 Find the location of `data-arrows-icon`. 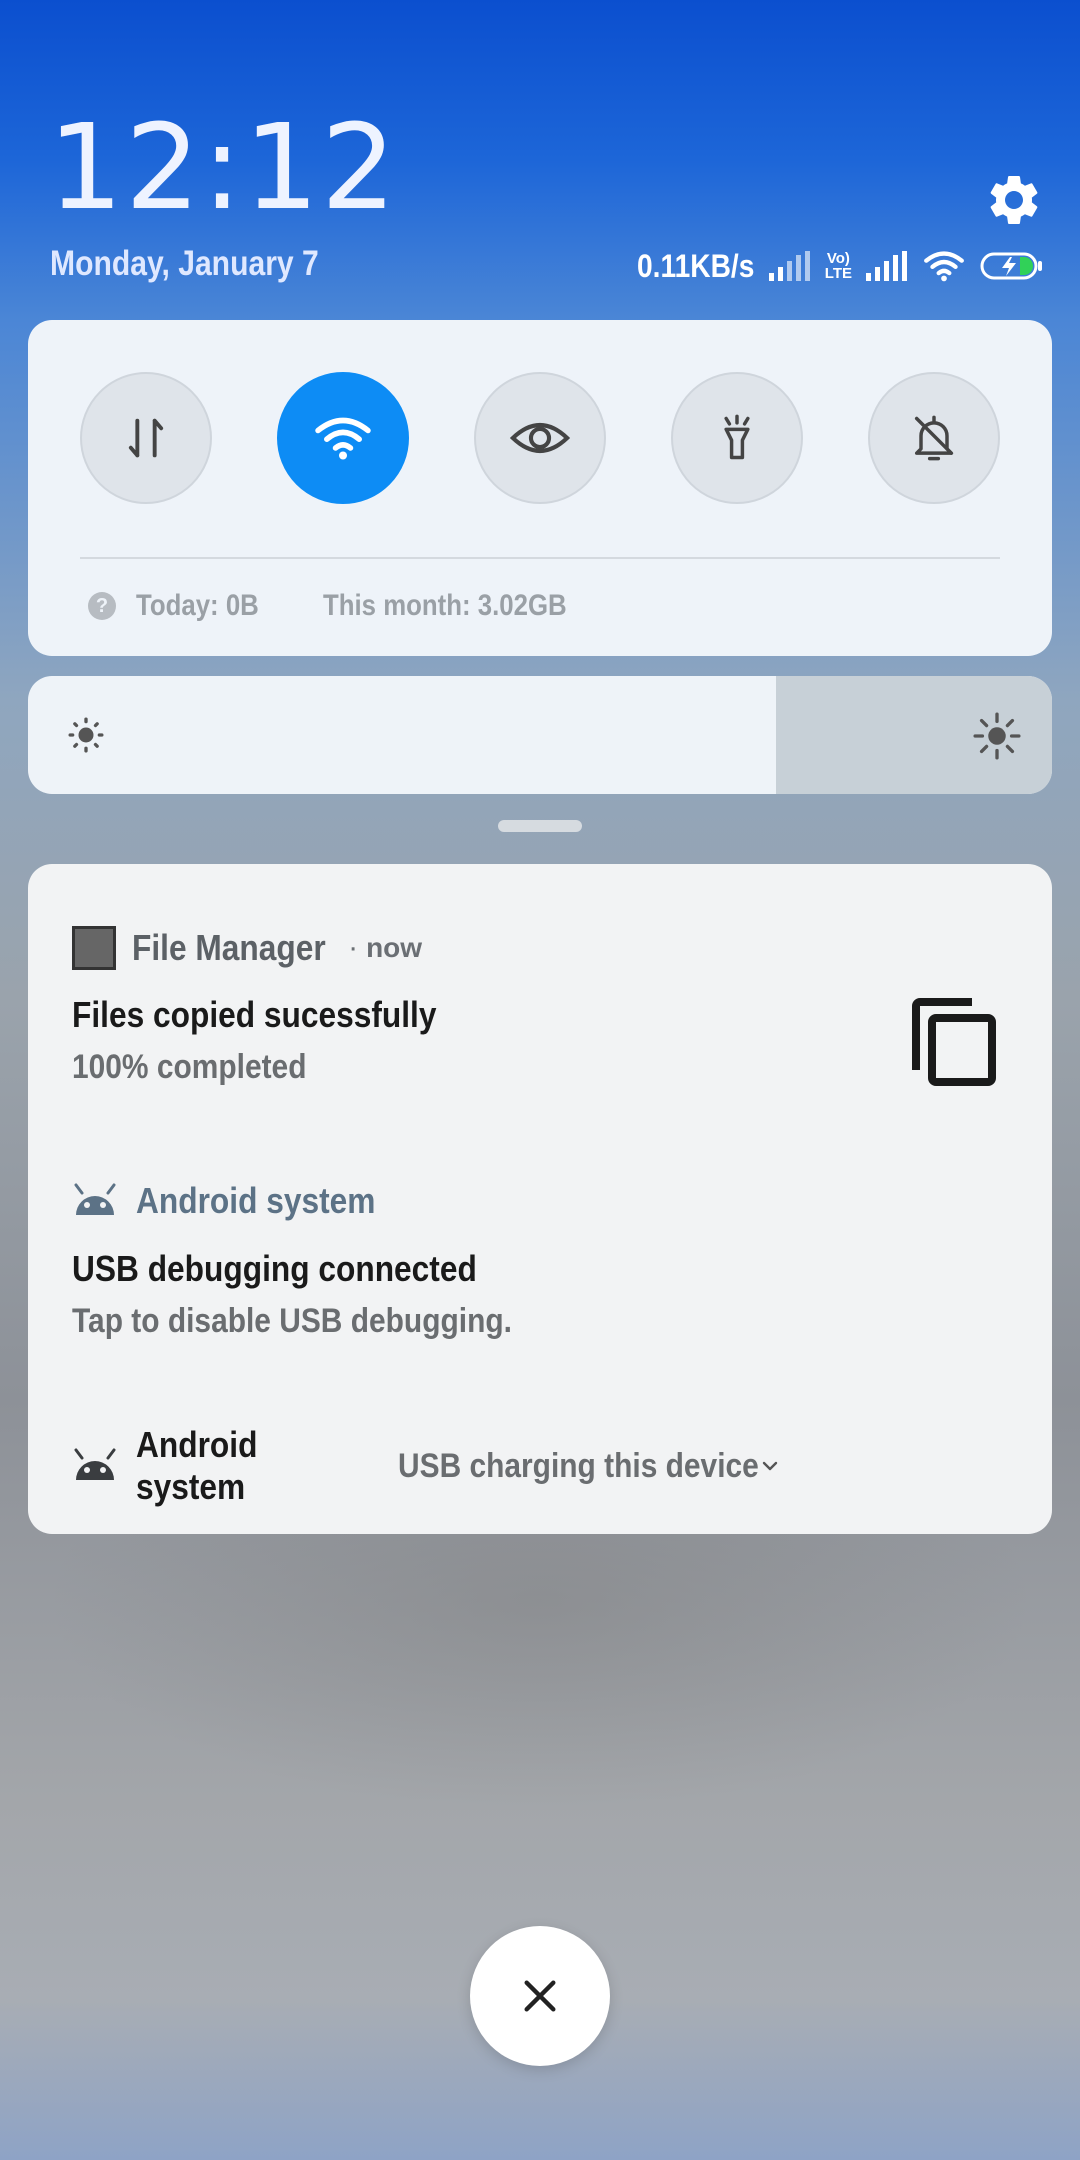

data-arrows-icon is located at coordinates (146, 438).